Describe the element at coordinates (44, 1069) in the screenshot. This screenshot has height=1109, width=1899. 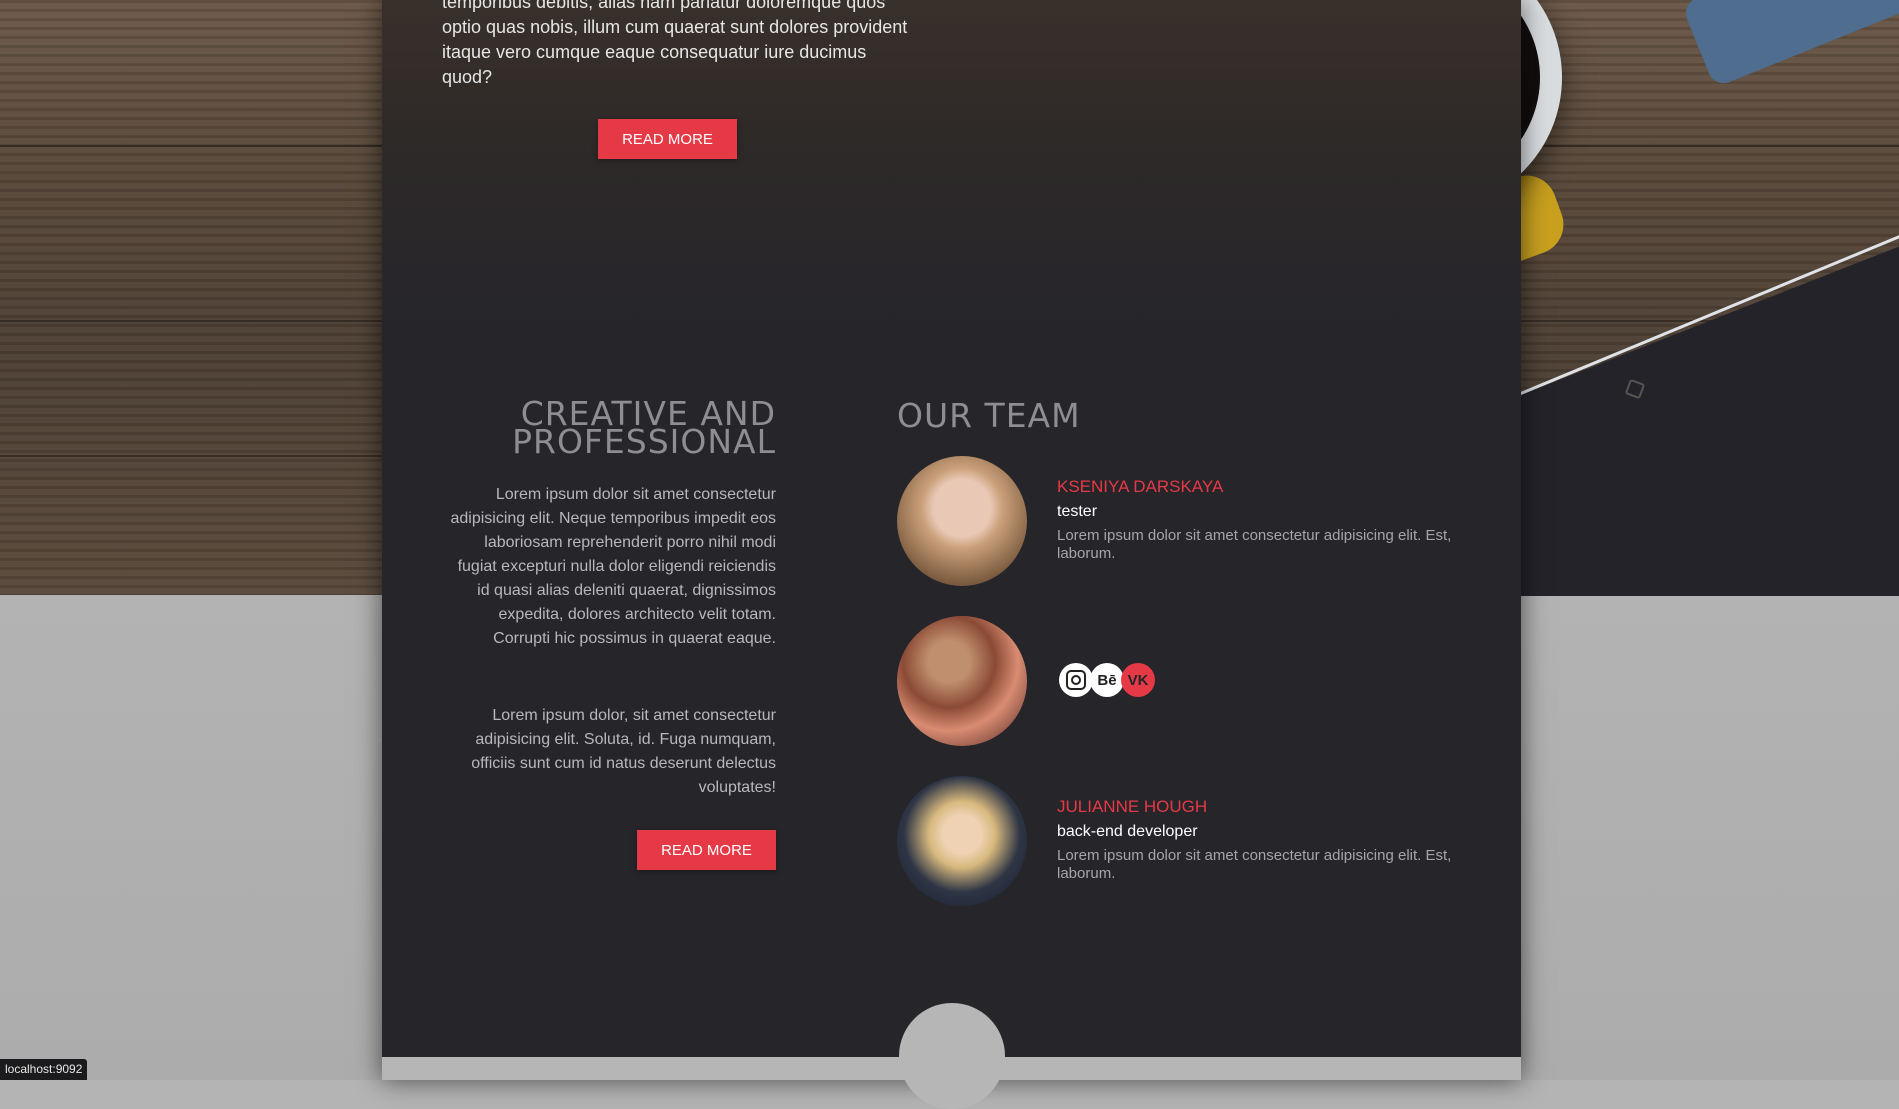
I see `status-bar-url: localhost:9092` at that location.